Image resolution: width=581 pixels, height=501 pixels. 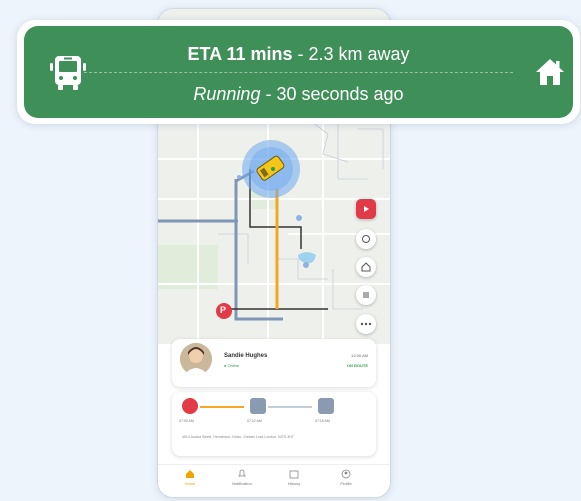 I want to click on nav-label: Home, so click(x=190, y=483).